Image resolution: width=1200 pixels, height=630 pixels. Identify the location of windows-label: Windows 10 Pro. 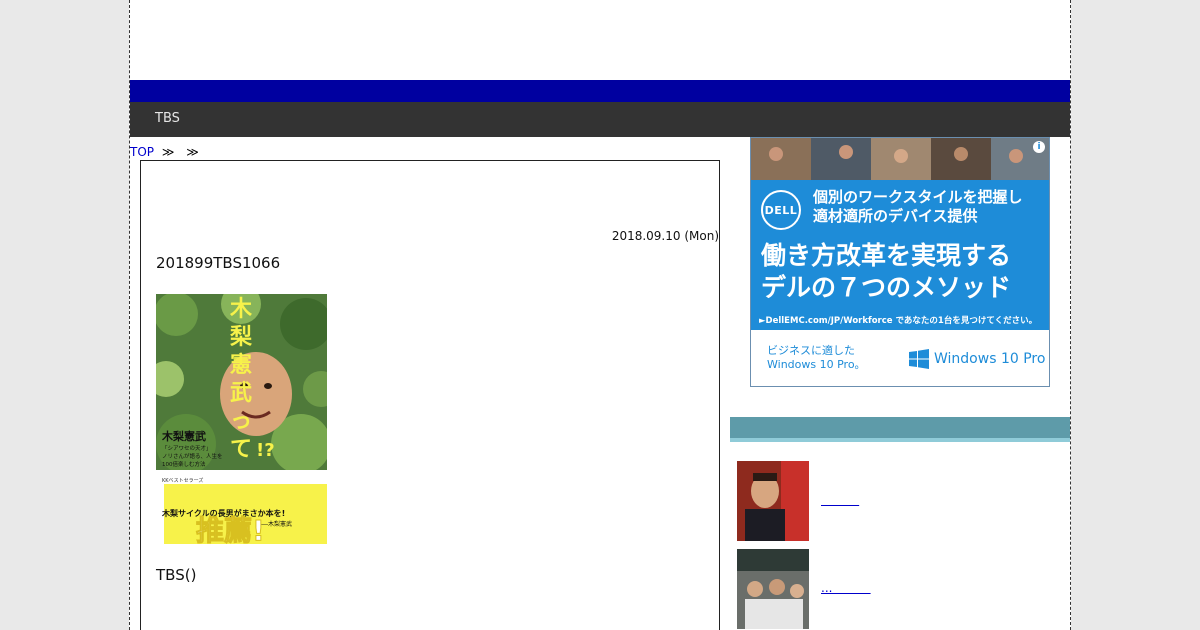
(990, 359).